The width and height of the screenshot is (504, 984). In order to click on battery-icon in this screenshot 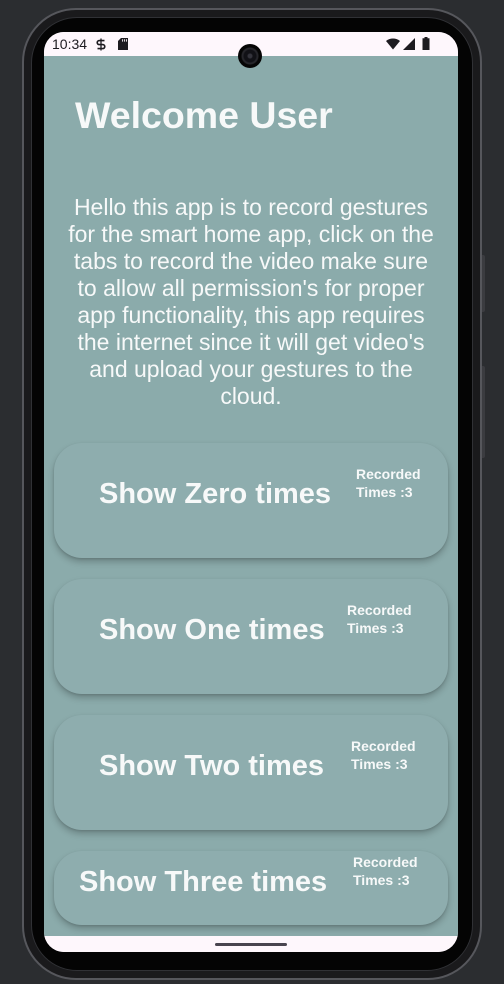, I will do `click(426, 43)`.